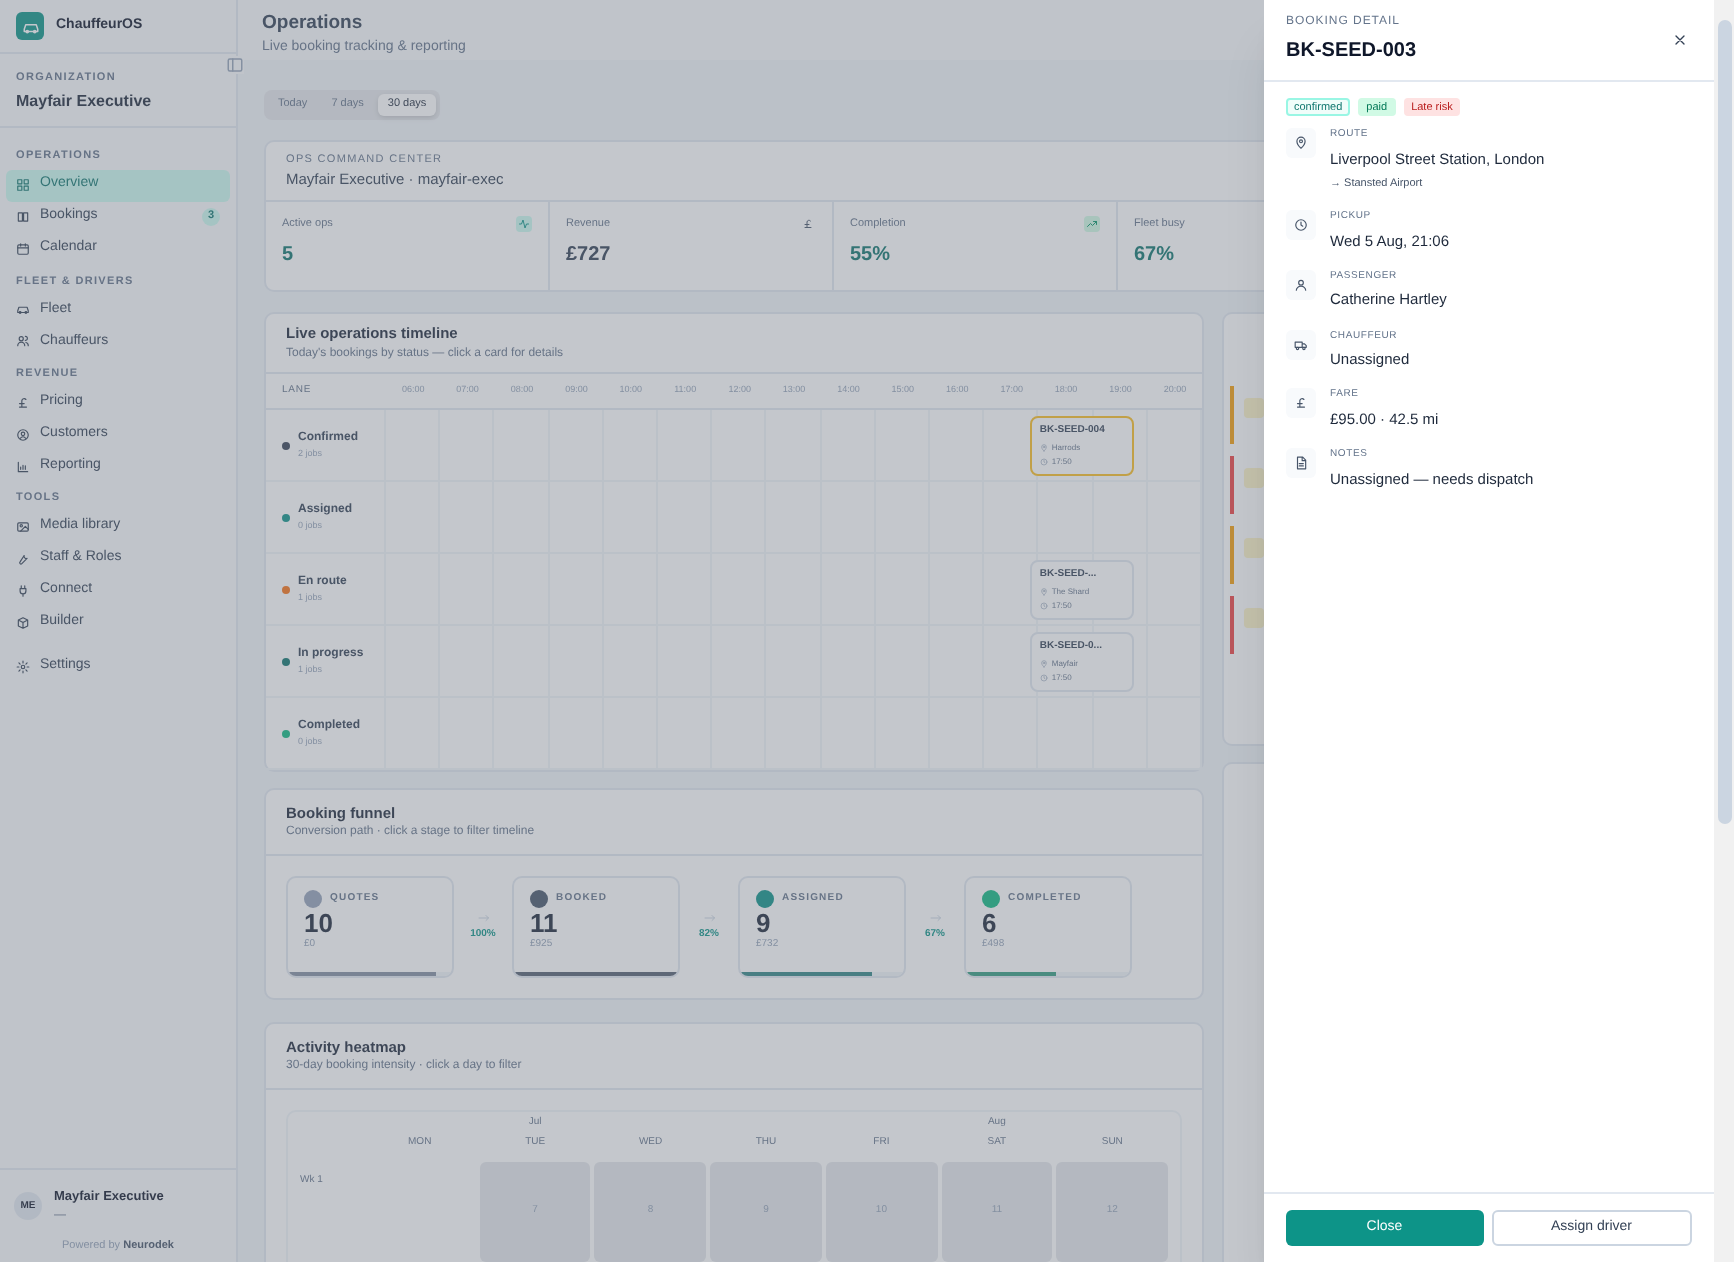  I want to click on wrench-icon, so click(23, 558).